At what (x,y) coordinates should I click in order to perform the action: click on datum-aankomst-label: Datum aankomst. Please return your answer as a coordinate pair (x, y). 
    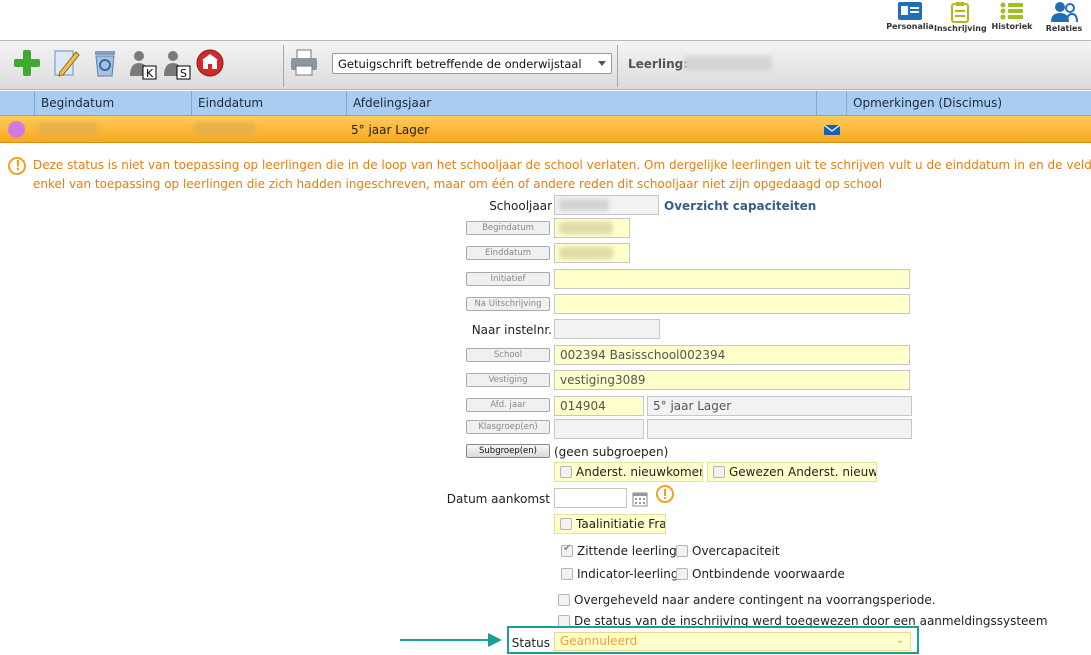
    Looking at the image, I should click on (498, 499).